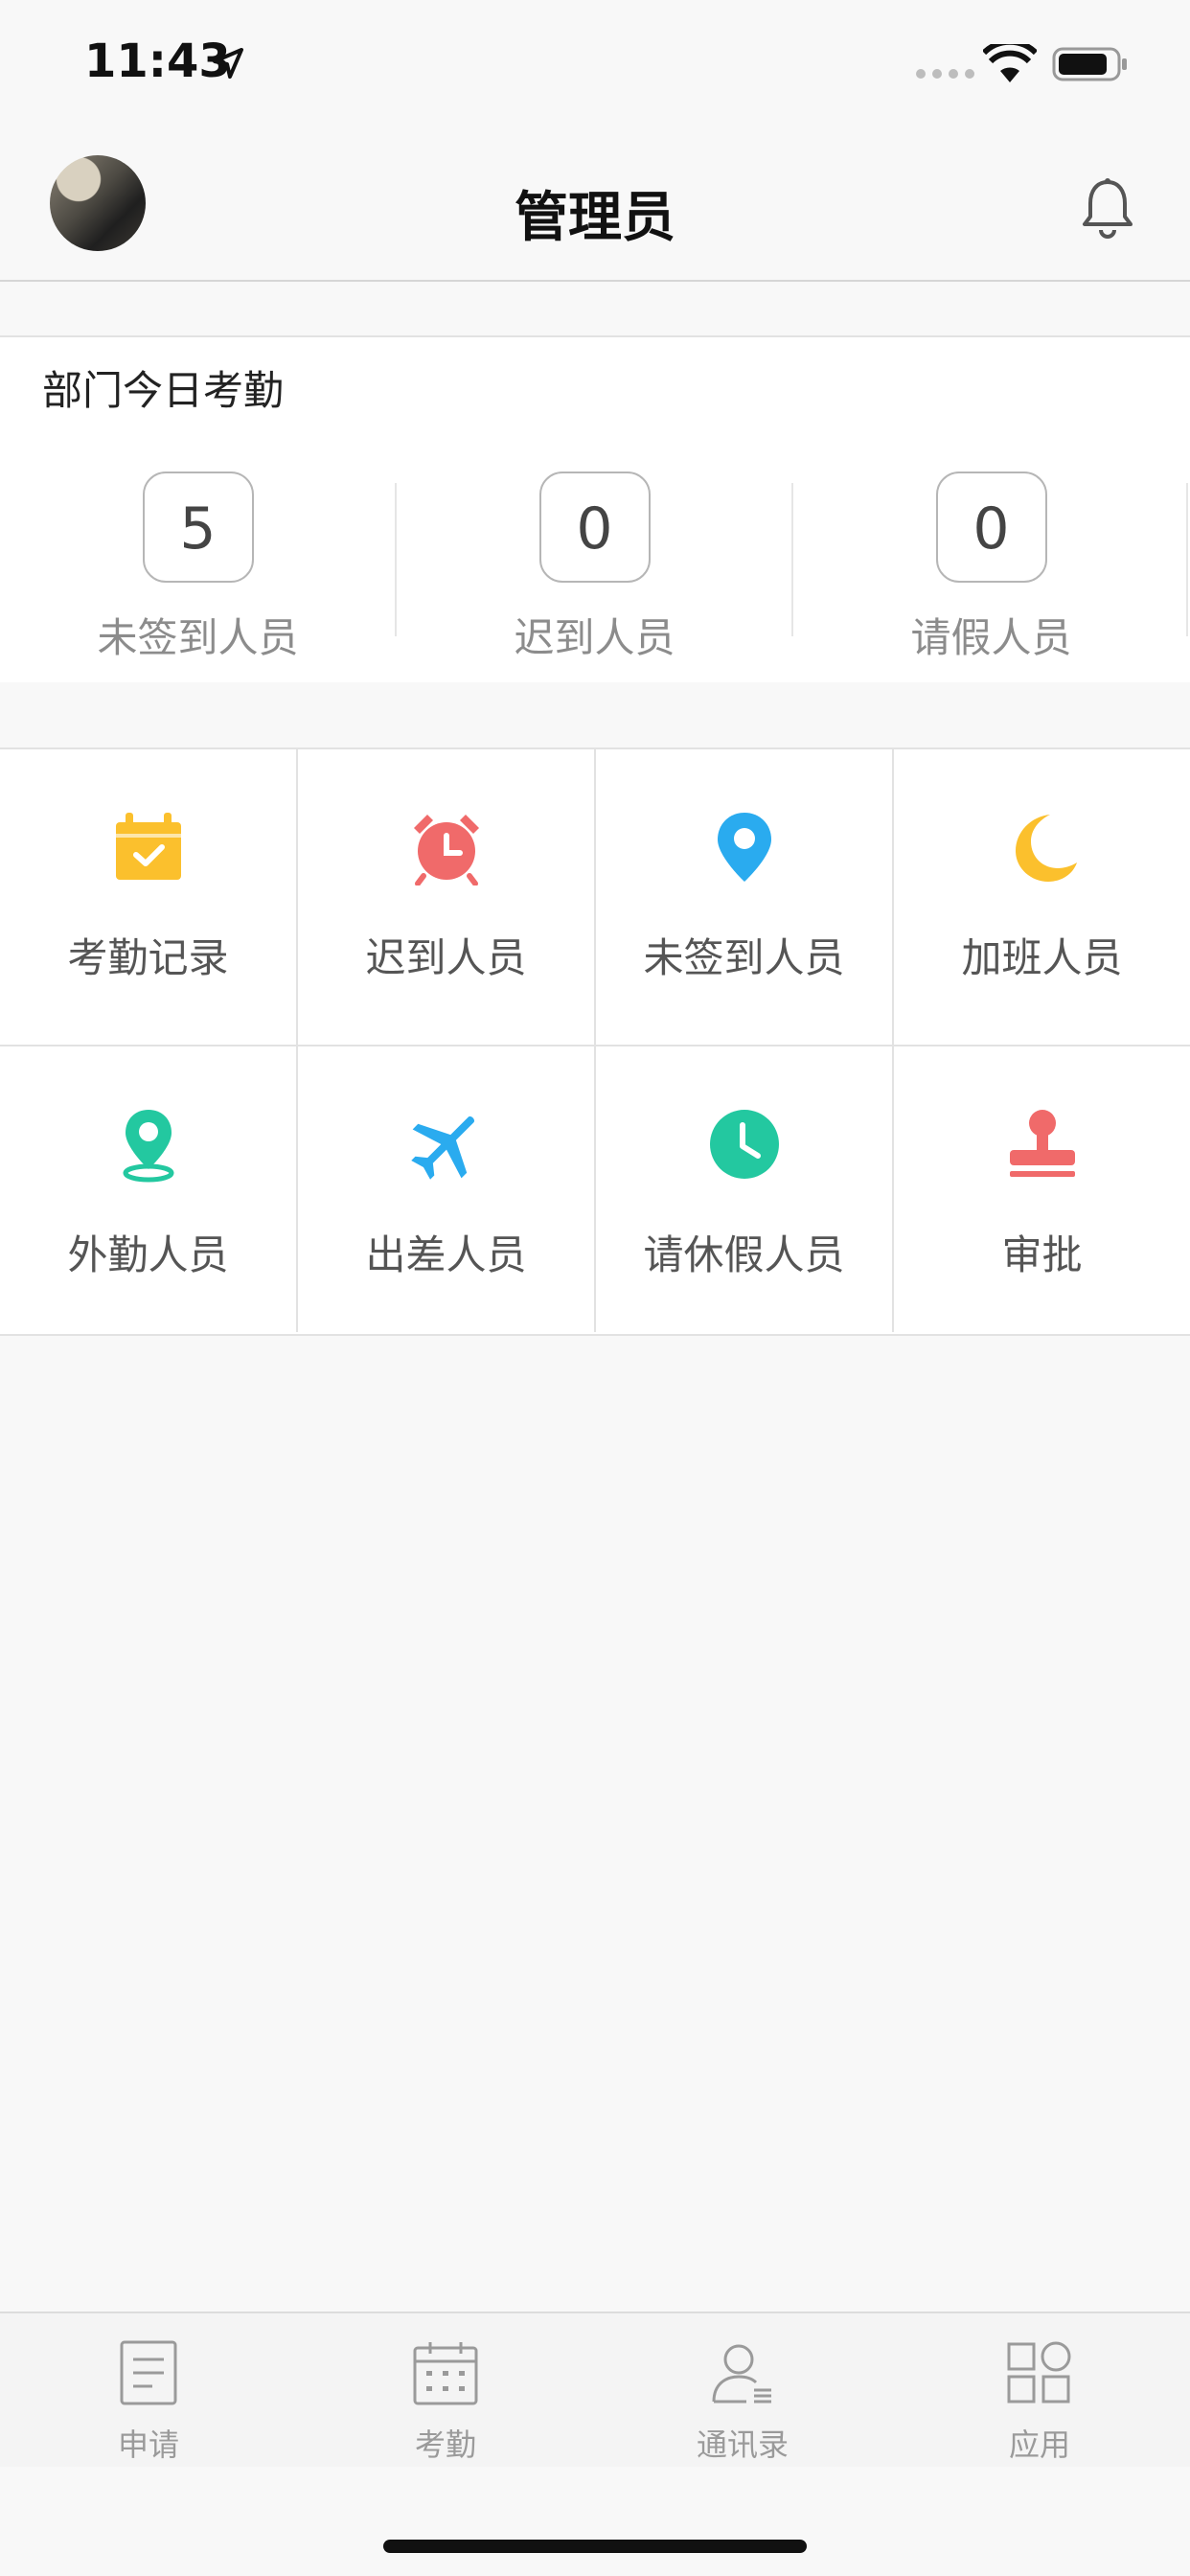 This screenshot has height=2576, width=1190. I want to click on tab-apply: 申请, so click(148, 2390).